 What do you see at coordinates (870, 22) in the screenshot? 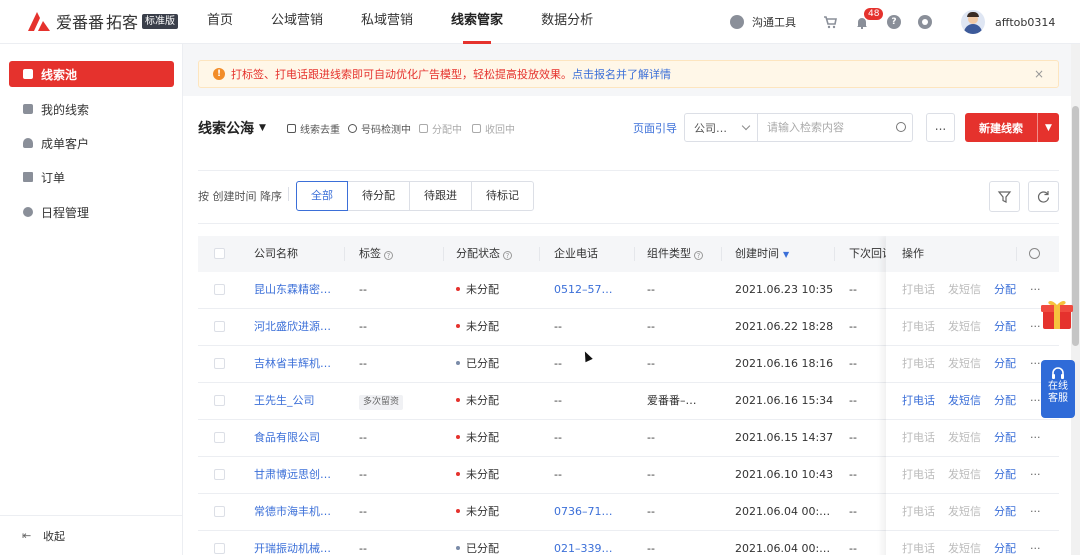
I see `notification-button: 48` at bounding box center [870, 22].